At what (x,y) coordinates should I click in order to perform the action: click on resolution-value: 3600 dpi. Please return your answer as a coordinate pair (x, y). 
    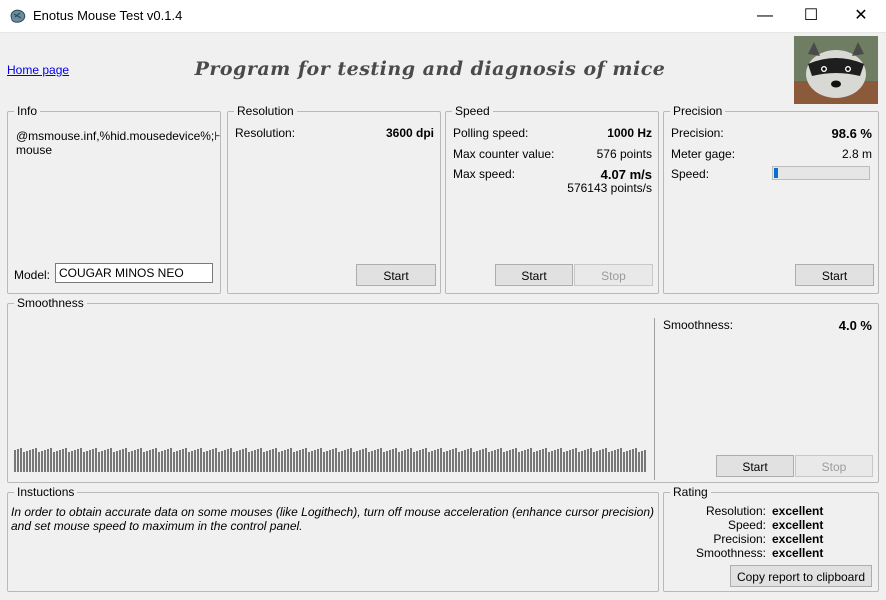
    Looking at the image, I should click on (409, 133).